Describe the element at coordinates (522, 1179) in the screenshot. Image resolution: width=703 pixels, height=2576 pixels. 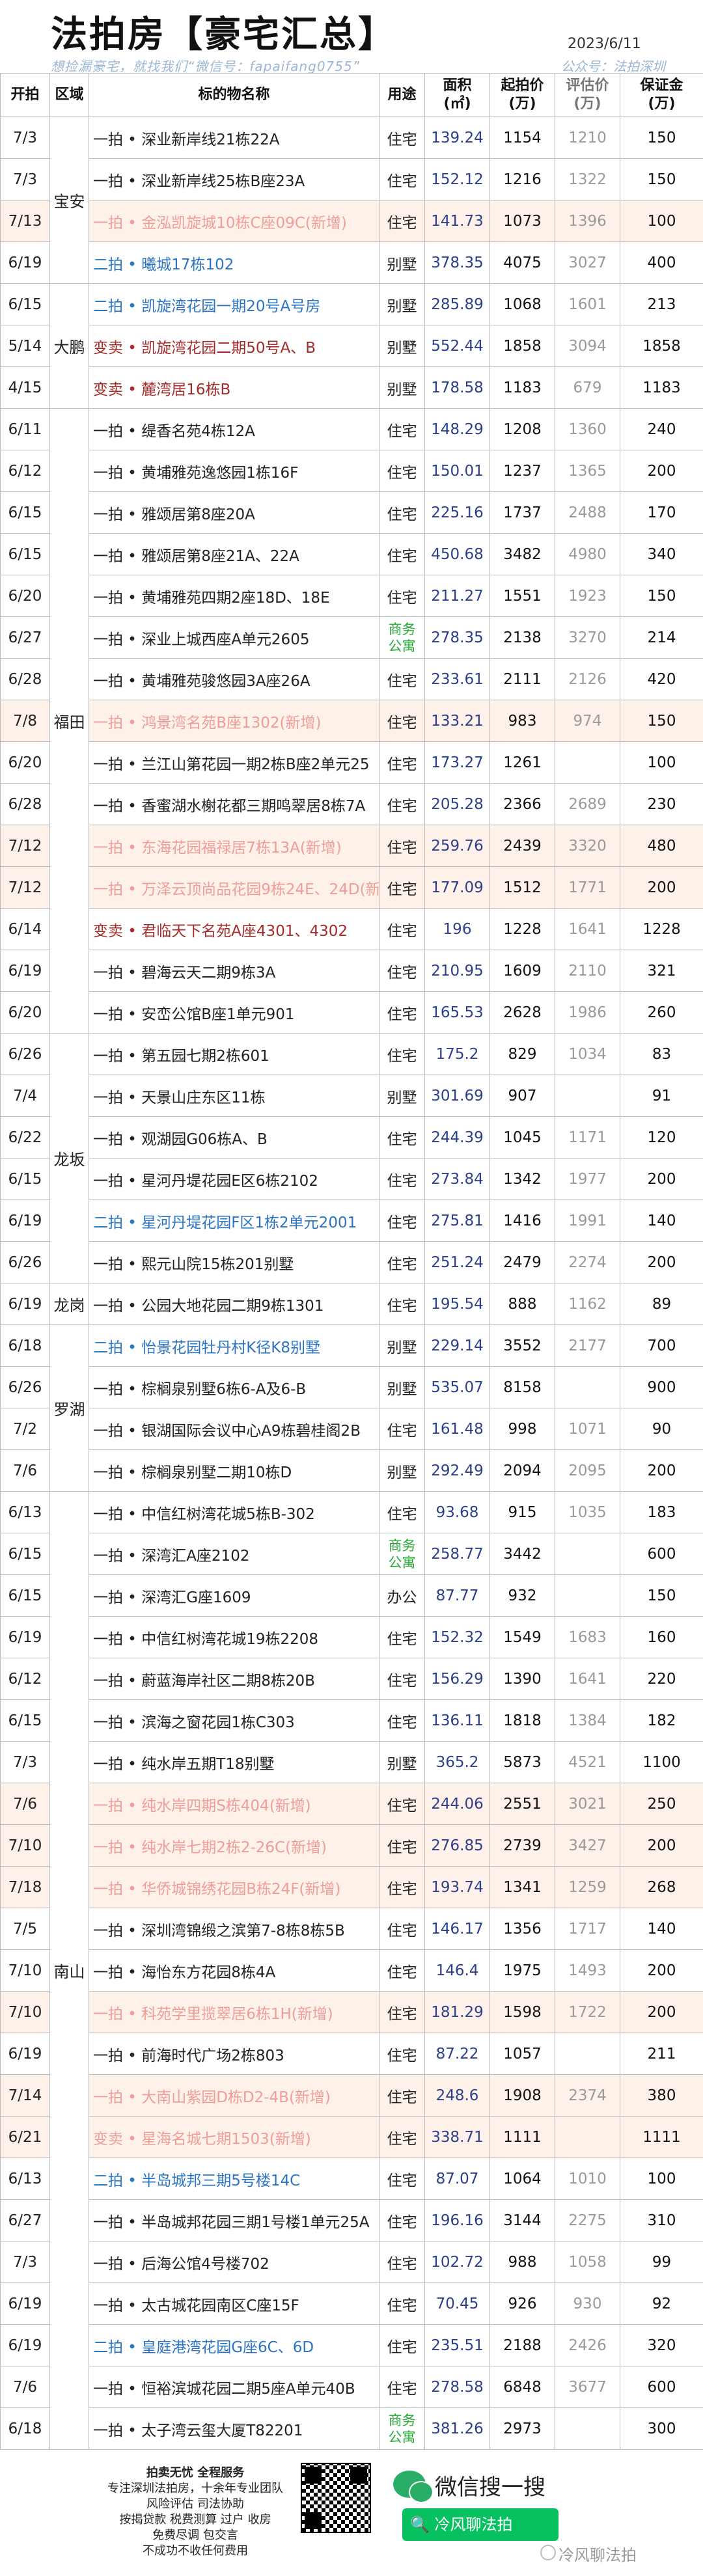
I see `cell-price: 1342` at that location.